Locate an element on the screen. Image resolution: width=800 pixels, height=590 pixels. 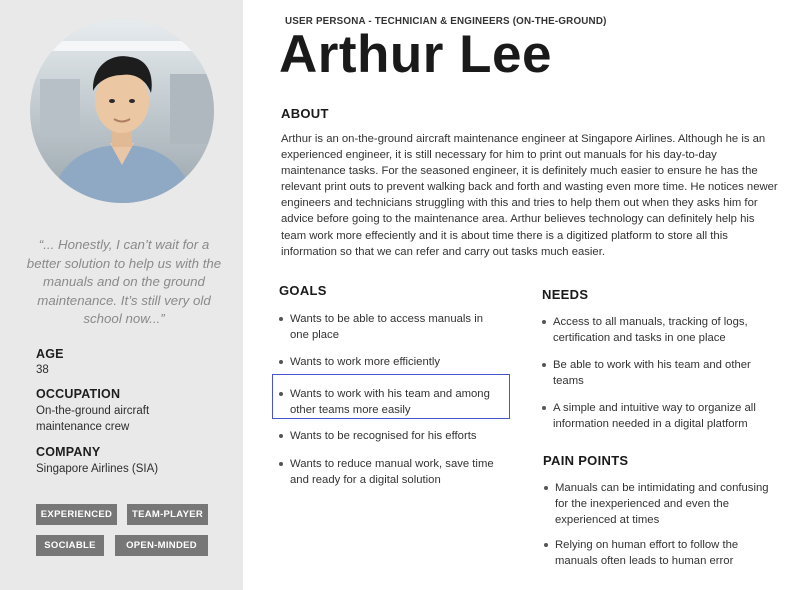
goal-text: Wants to work more efficiently is located at coordinates (365, 362).